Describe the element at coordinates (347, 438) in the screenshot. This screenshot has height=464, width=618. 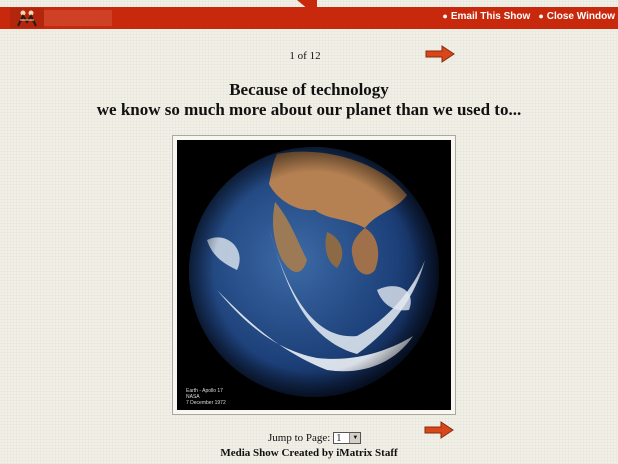
I see `page-select: 1 ▼` at that location.